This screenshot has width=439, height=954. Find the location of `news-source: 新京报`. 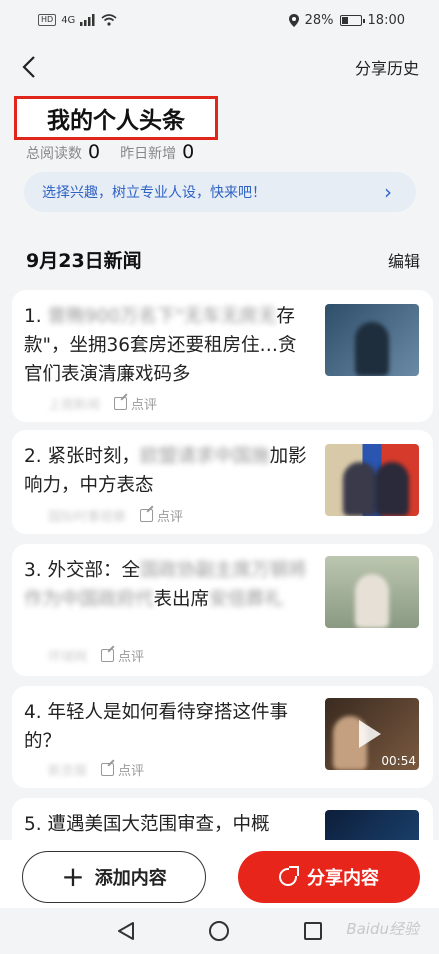

news-source: 新京报 is located at coordinates (68, 771).